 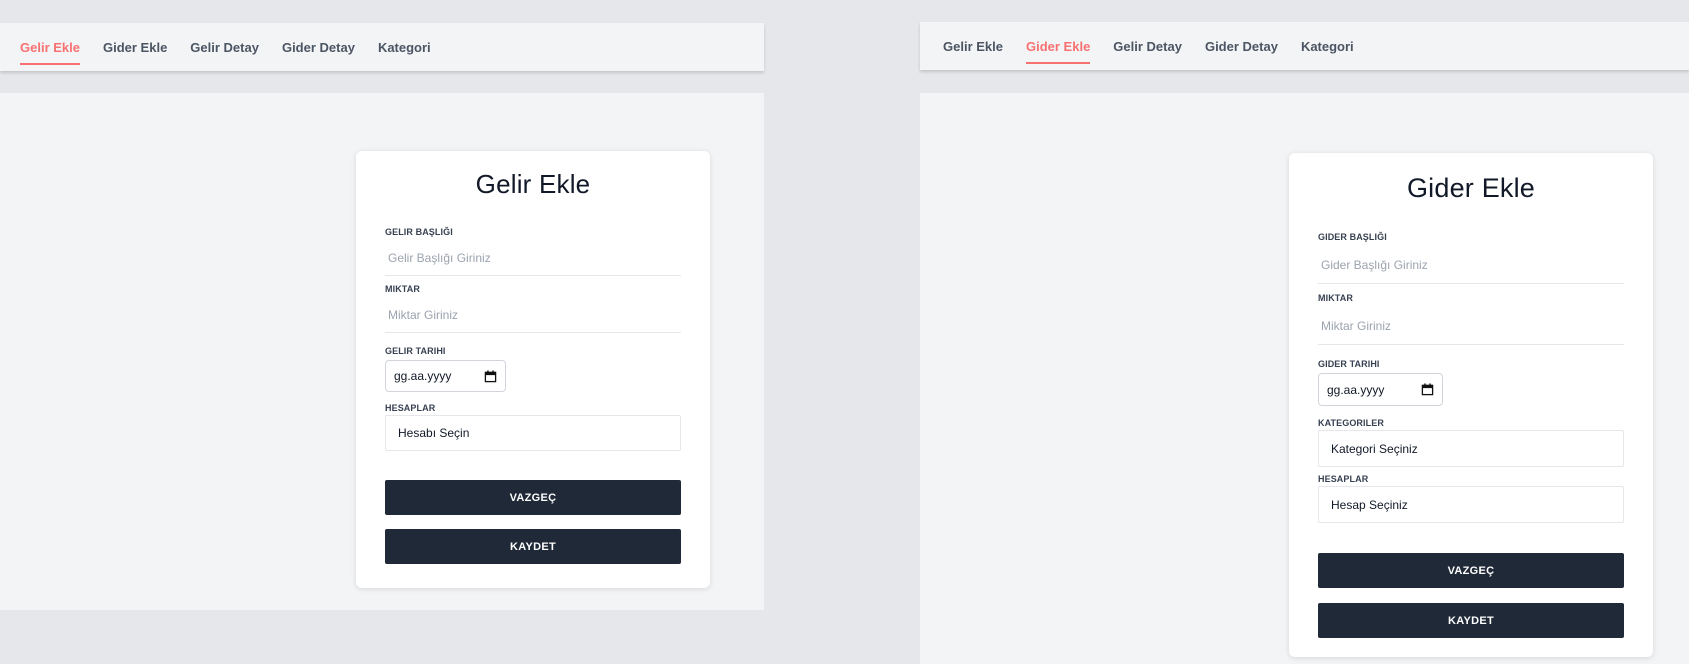 What do you see at coordinates (533, 433) in the screenshot?
I see `accounts-select: Hesabı Seçin` at bounding box center [533, 433].